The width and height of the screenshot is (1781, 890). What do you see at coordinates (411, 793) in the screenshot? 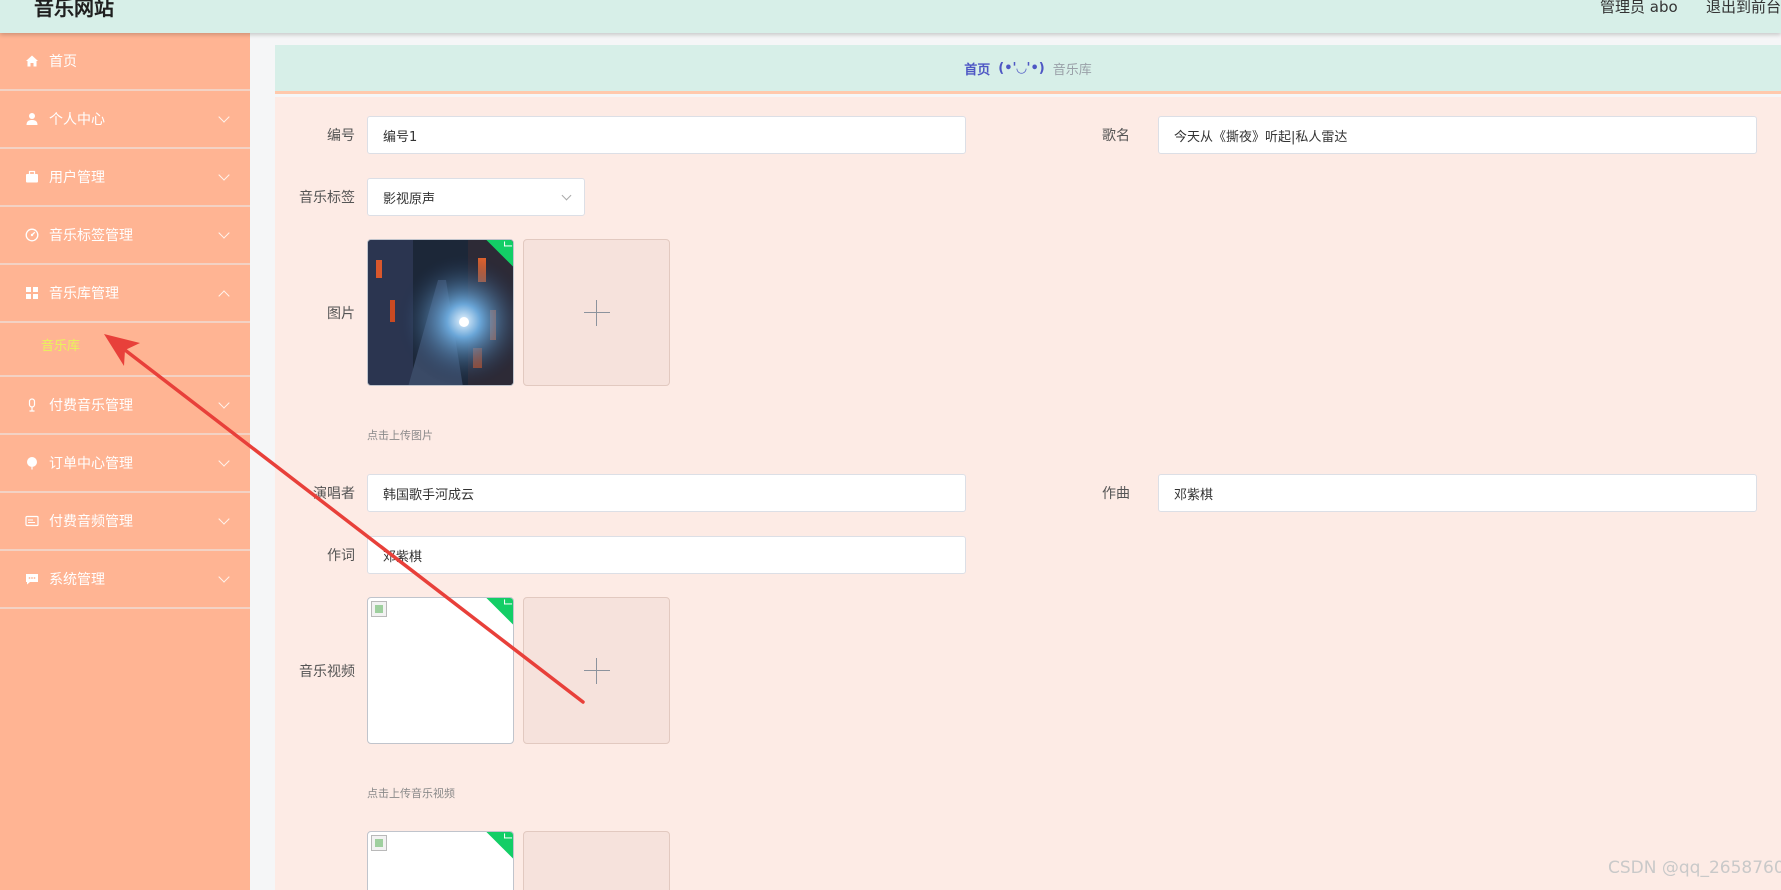
I see `video-upload-hint: 点击上传音乐视频` at bounding box center [411, 793].